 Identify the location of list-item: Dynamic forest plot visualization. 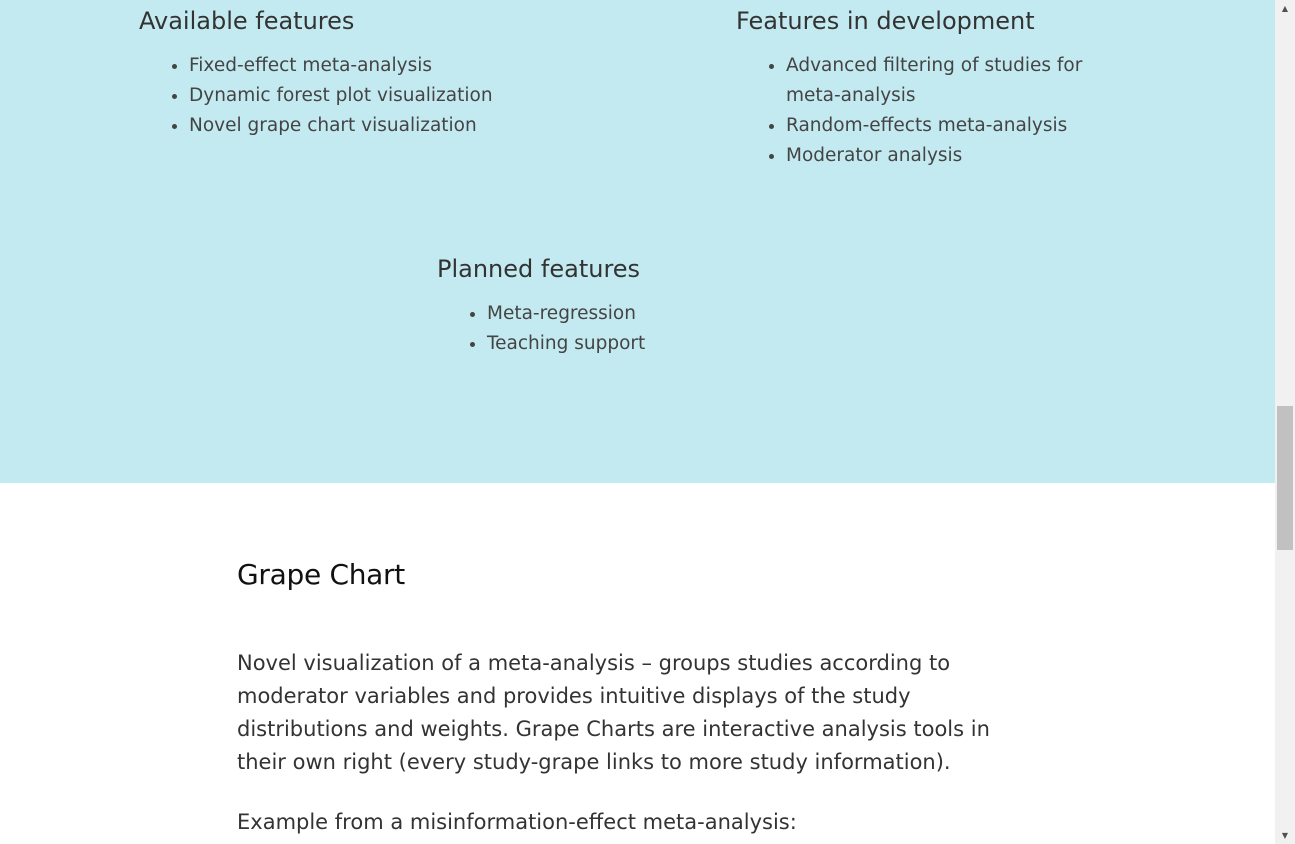
(374, 96).